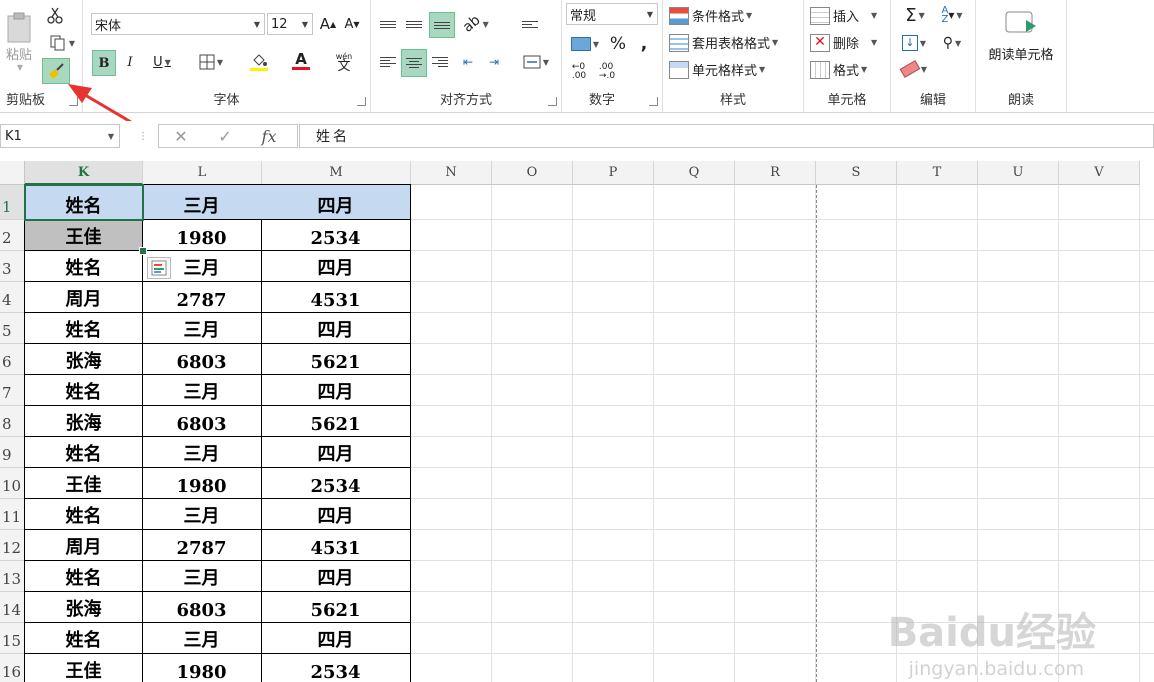  Describe the element at coordinates (952, 43) in the screenshot. I see `find-select-button: ⚲ ▼` at that location.